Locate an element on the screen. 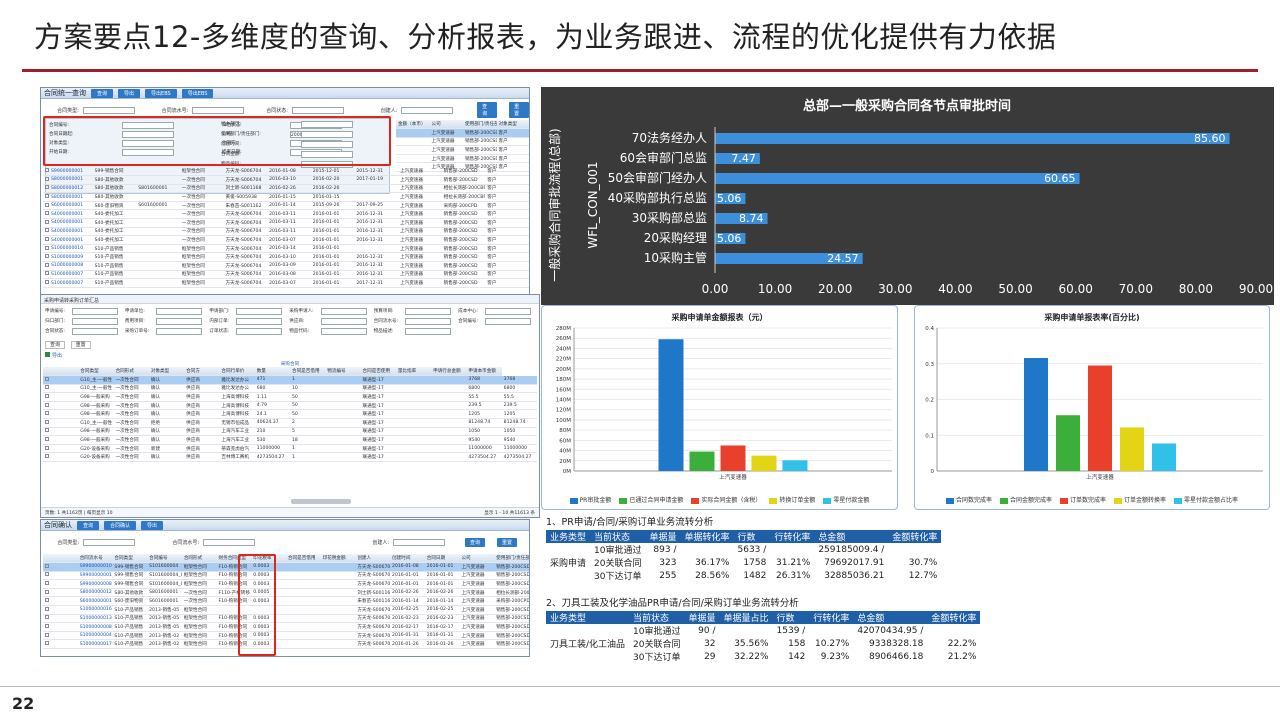  contract-confirm-button: 合同确认 is located at coordinates (120, 525).